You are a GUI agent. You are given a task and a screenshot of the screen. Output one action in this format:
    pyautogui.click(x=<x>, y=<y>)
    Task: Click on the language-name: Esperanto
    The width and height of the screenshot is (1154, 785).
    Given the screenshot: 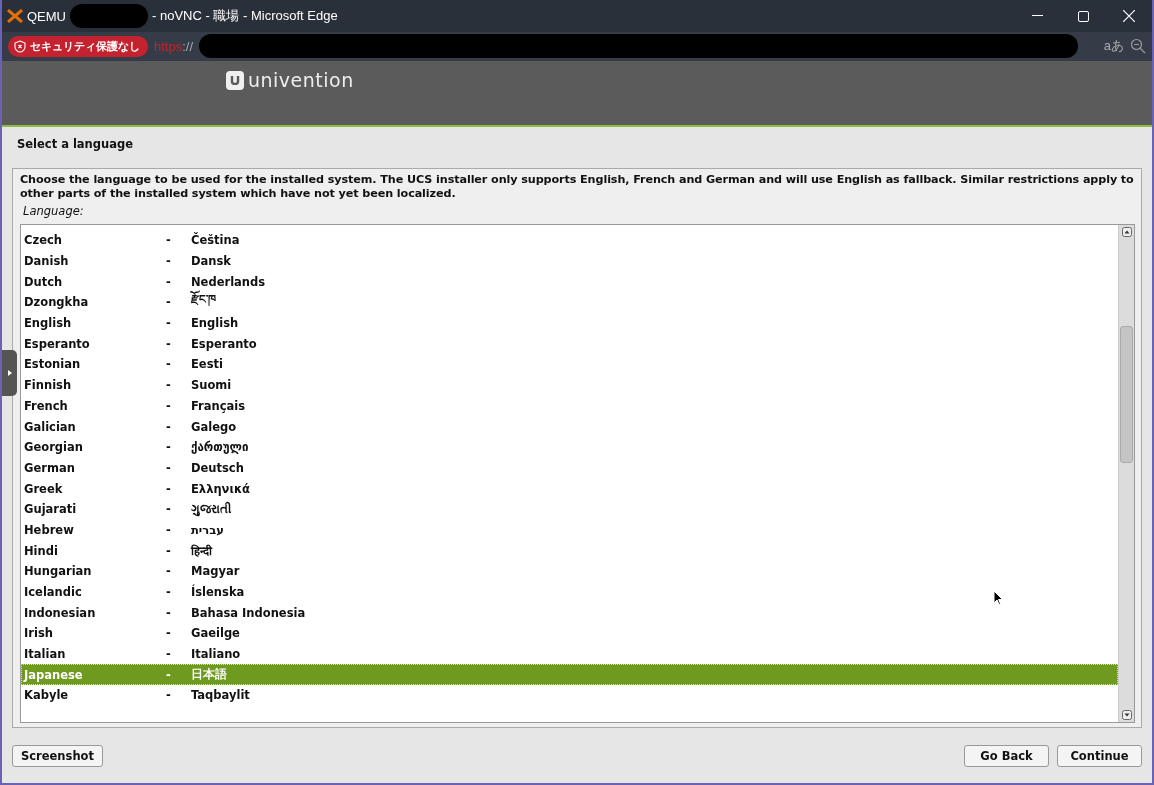 What is the action you would take?
    pyautogui.click(x=57, y=343)
    